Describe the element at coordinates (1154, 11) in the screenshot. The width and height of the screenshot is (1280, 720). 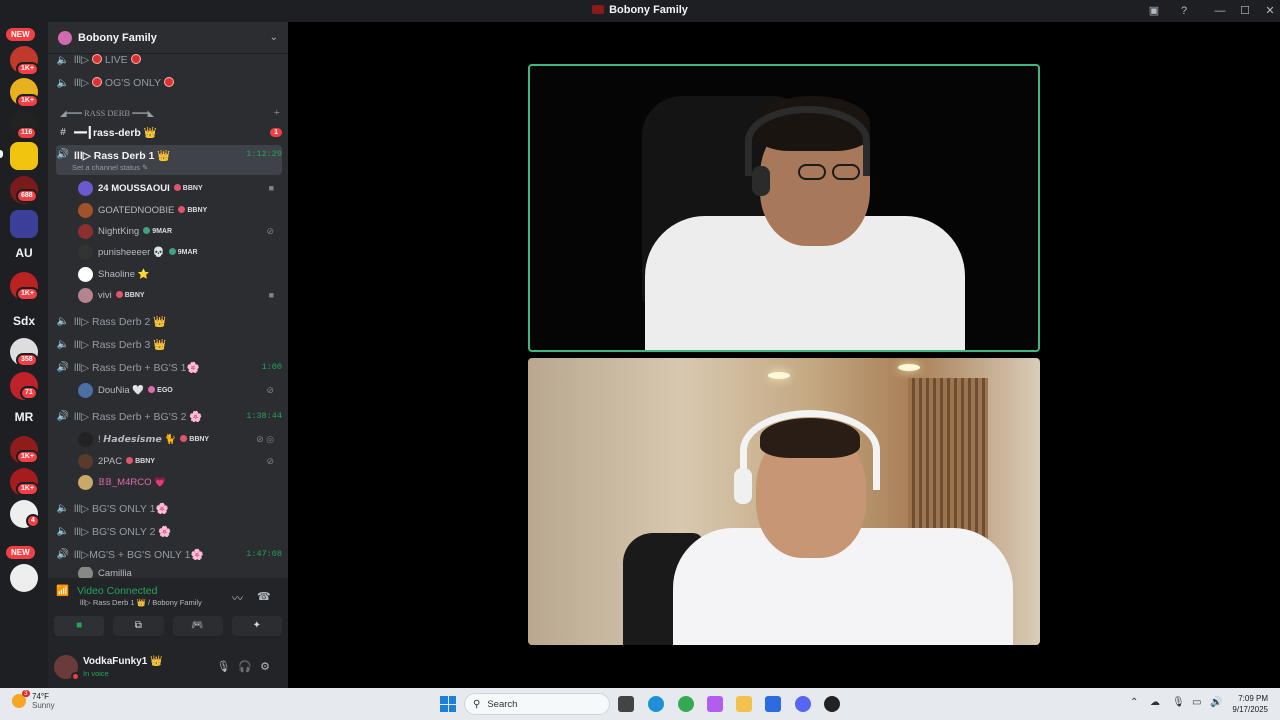
I see `inbox-icon: ▣` at that location.